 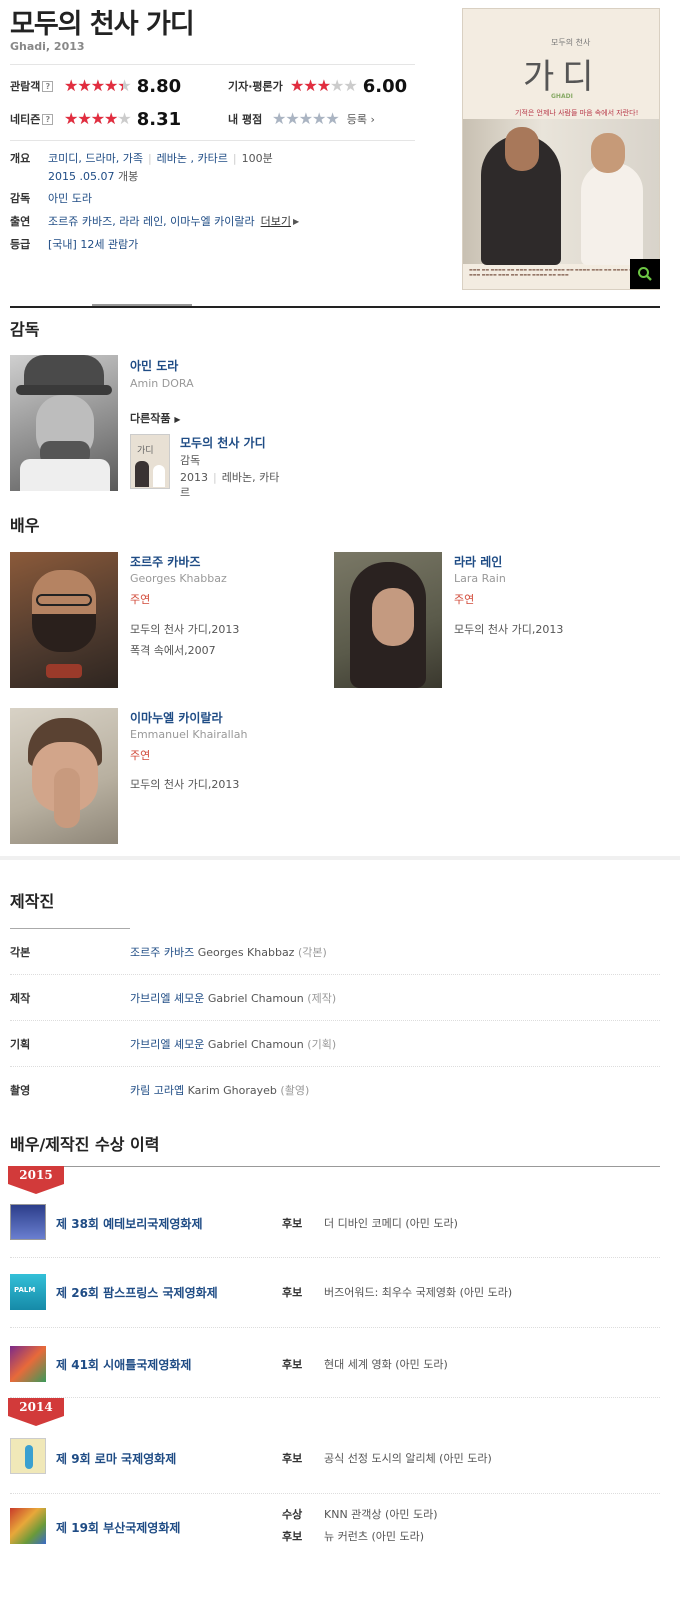 I want to click on rating-critics: 기자·평론가 ★★★★★★★★★★ 6.00, so click(x=317, y=86).